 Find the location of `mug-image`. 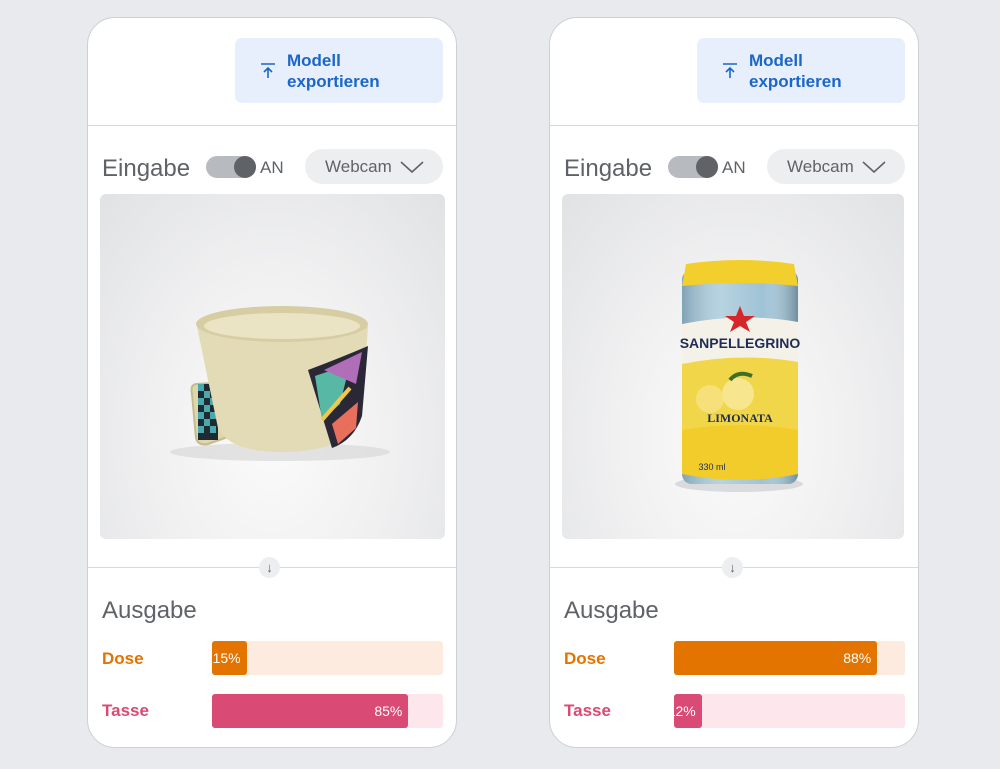

mug-image is located at coordinates (280, 383).